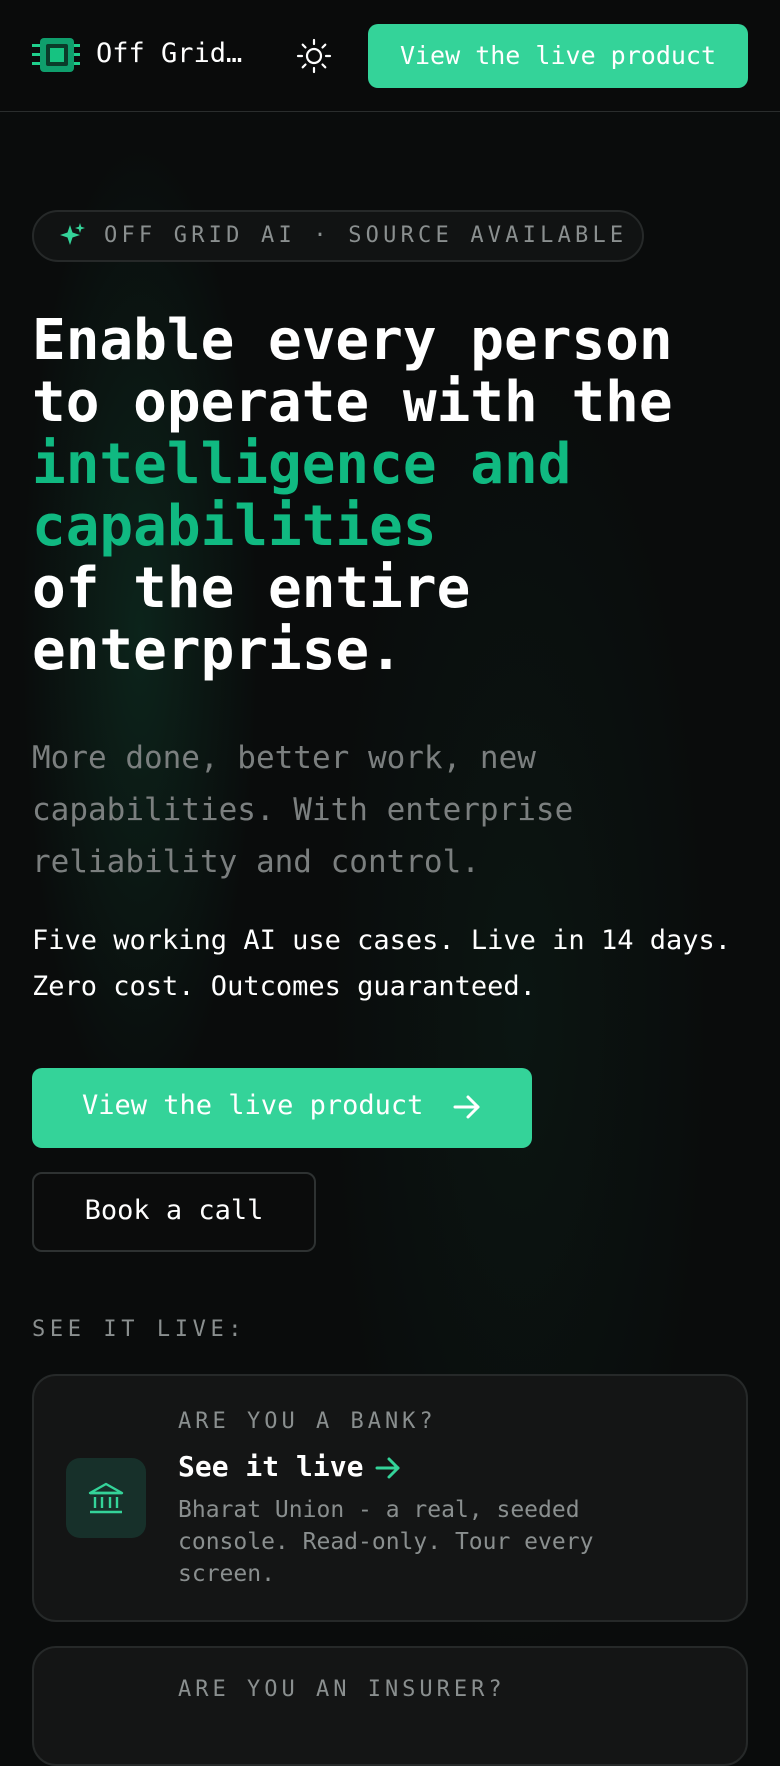 The image size is (780, 1766). What do you see at coordinates (352, 340) in the screenshot?
I see `headline-line: Enable every person` at bounding box center [352, 340].